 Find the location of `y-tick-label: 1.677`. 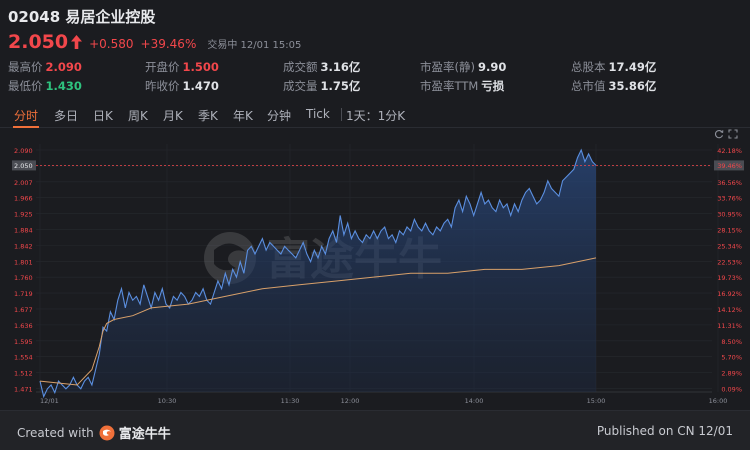

y-tick-label: 1.677 is located at coordinates (23, 310).